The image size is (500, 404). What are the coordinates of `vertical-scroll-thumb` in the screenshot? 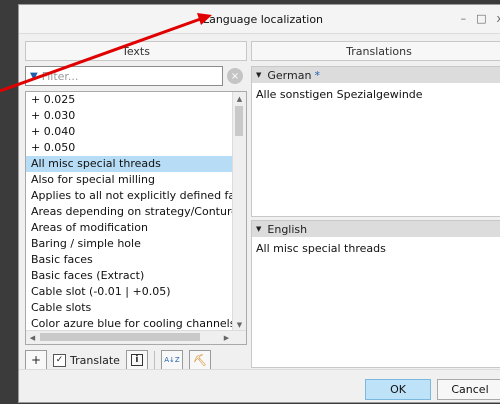 It's located at (239, 121).